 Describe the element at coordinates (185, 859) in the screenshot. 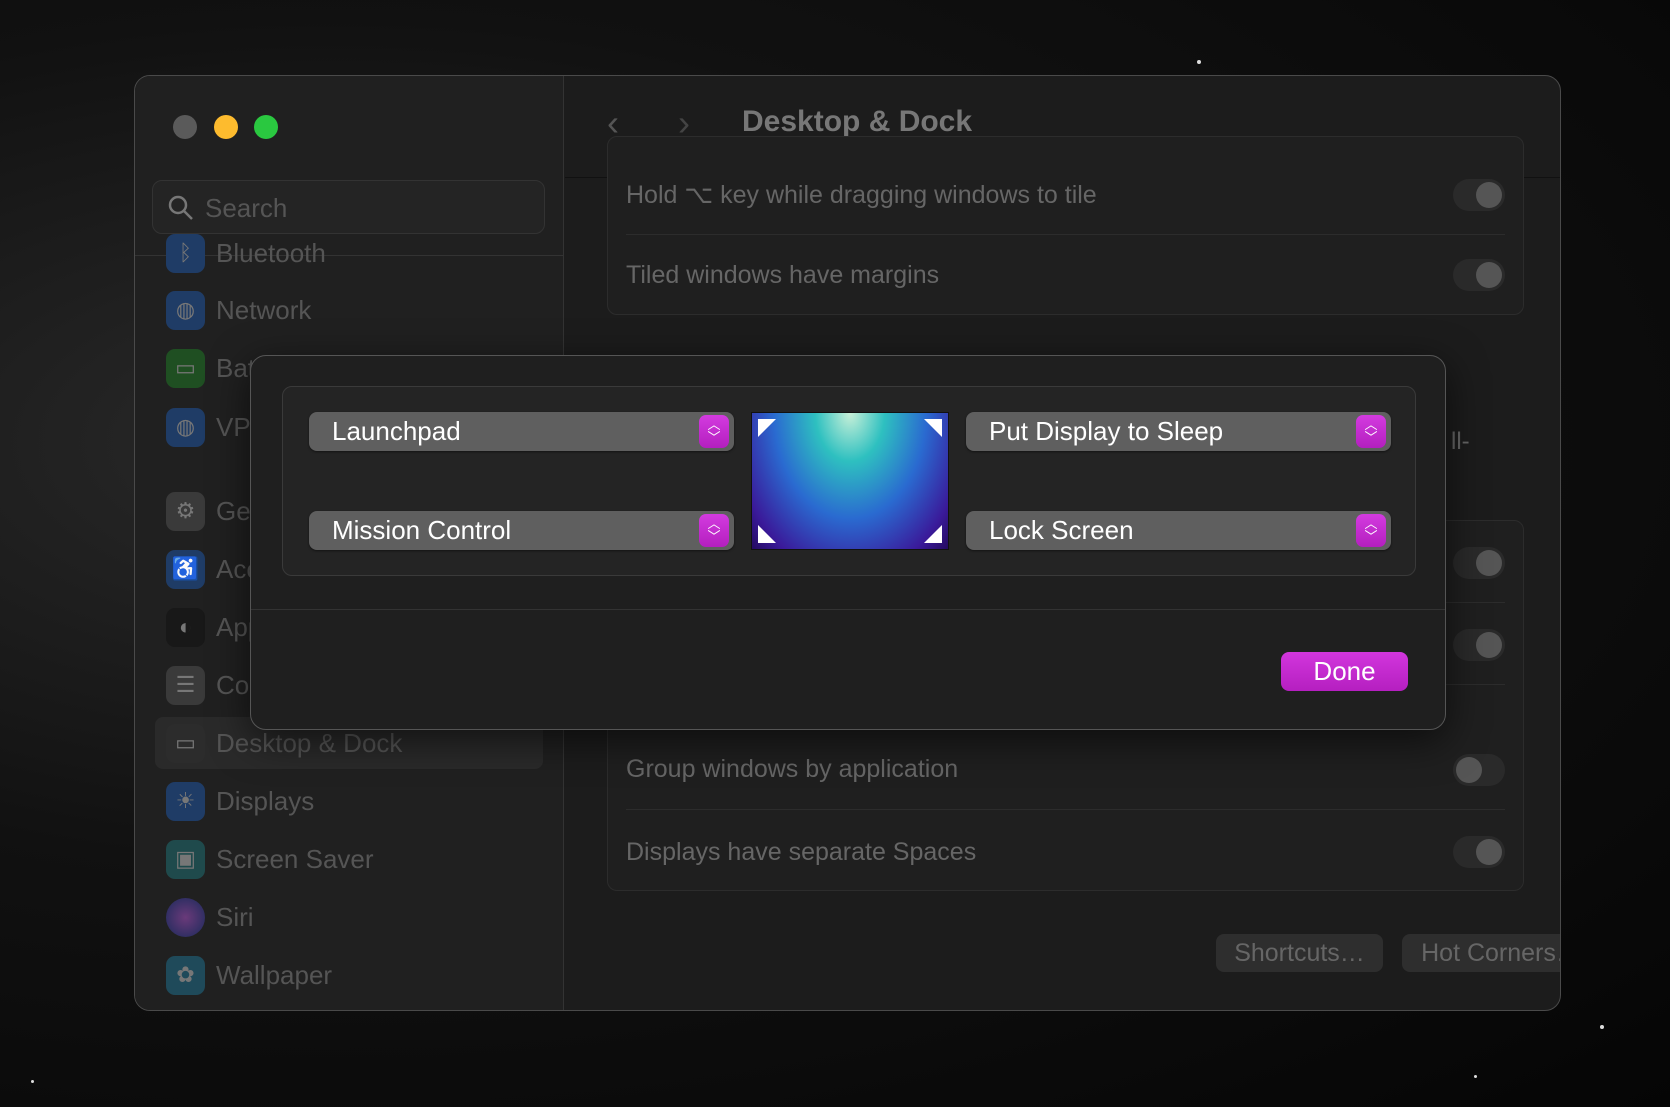

I see `screen-saver-icon: ▣` at that location.